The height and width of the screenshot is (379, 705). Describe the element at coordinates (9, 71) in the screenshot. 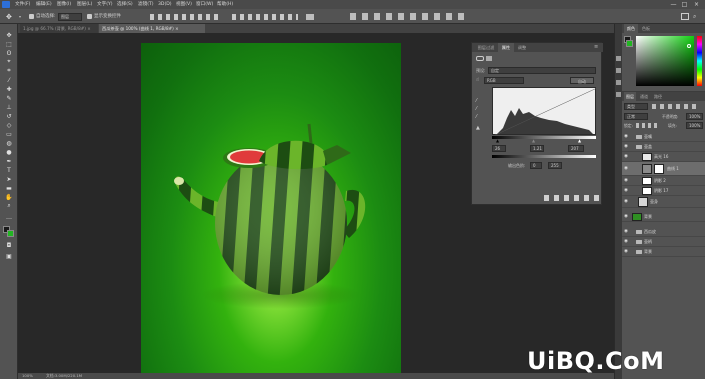

I see `crop-tool-icon: ⌗` at that location.